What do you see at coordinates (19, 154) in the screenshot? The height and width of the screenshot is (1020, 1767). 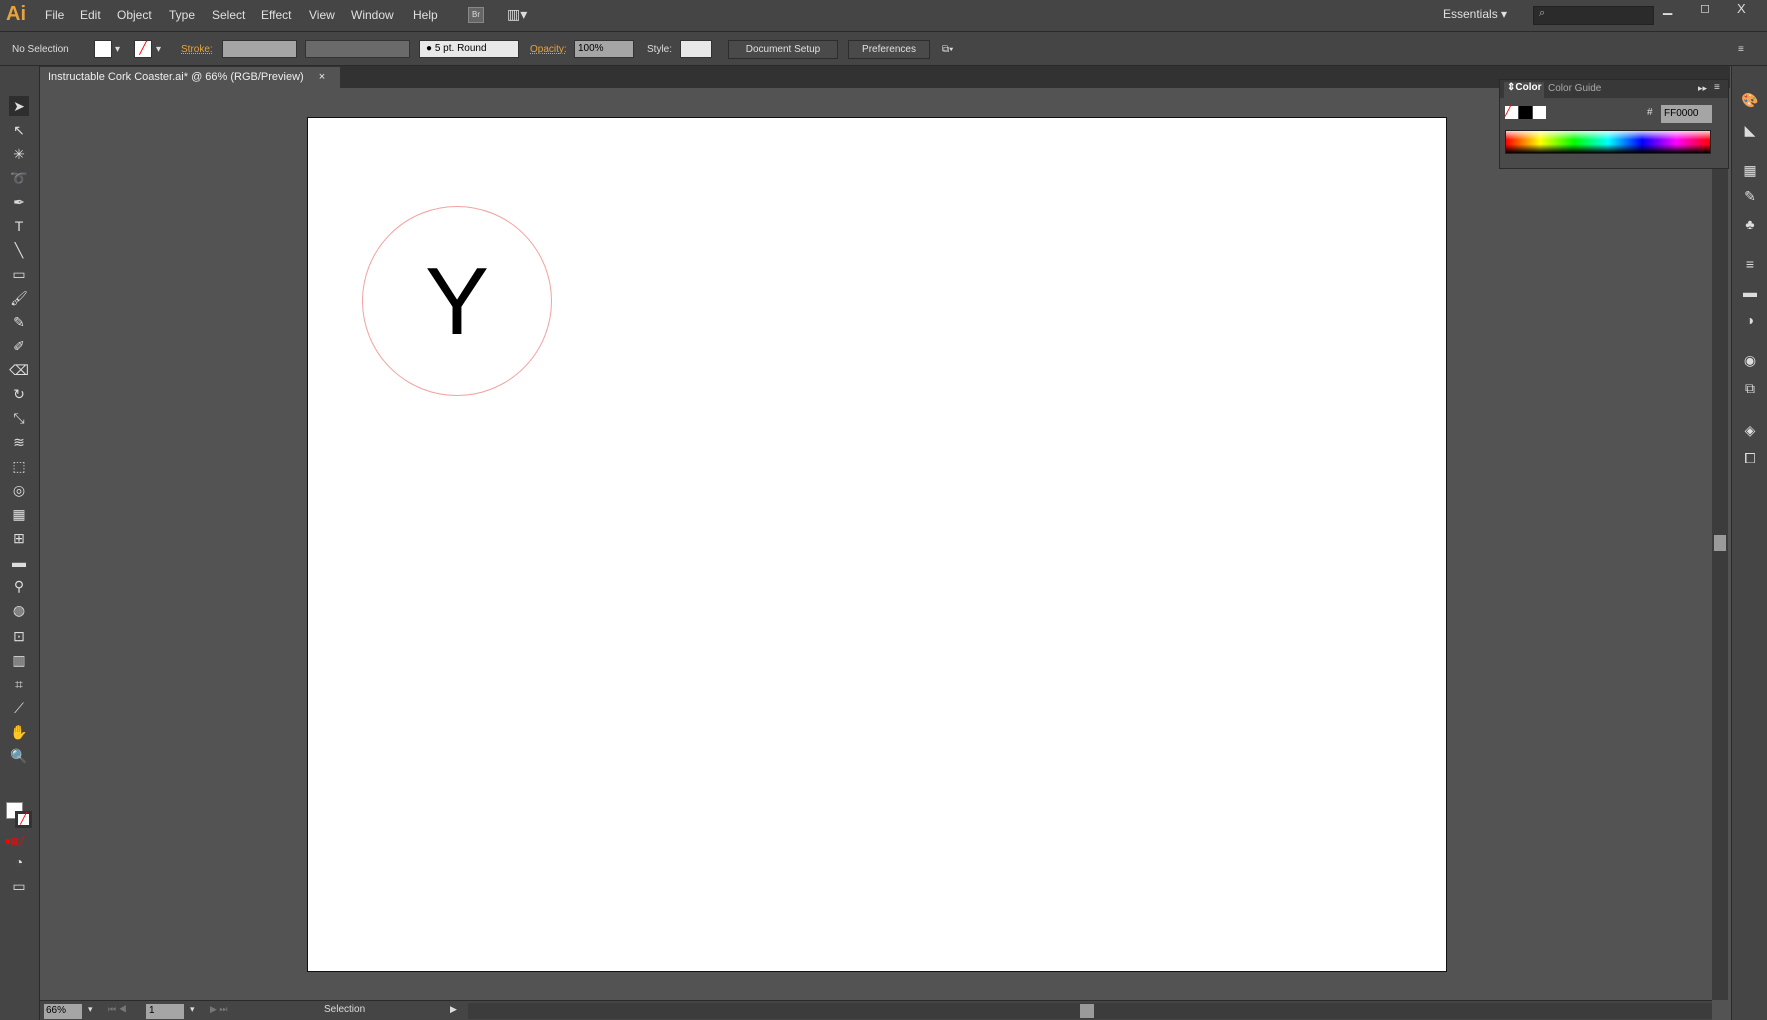 I see `magic-wand-tool-icon: ✳` at bounding box center [19, 154].